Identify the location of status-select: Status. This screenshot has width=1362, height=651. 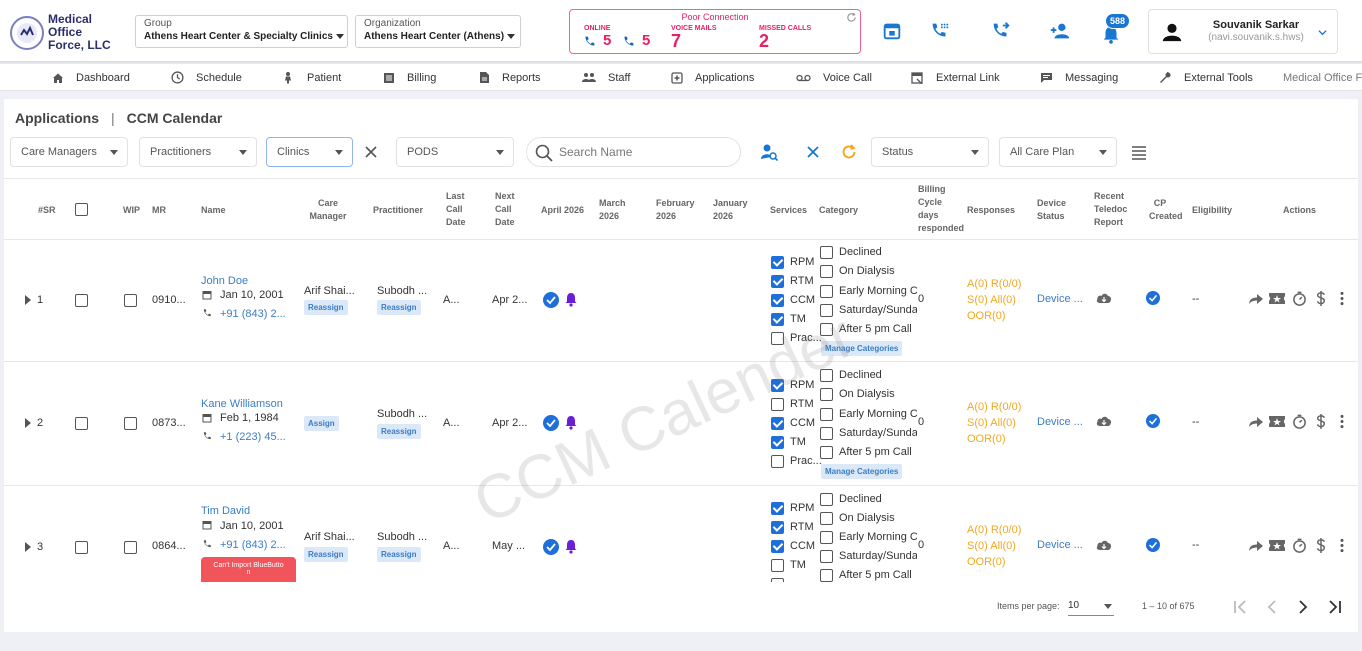
(930, 152).